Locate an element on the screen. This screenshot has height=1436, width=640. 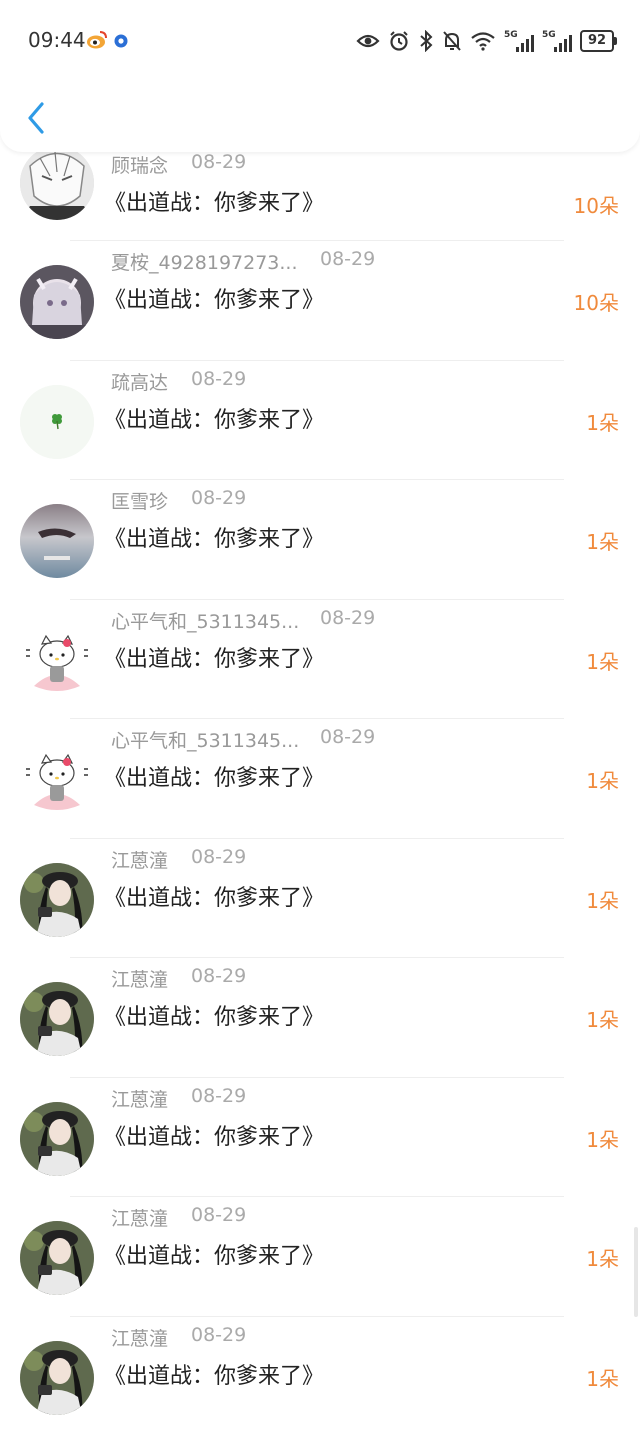
app-notification-icon is located at coordinates (121, 42).